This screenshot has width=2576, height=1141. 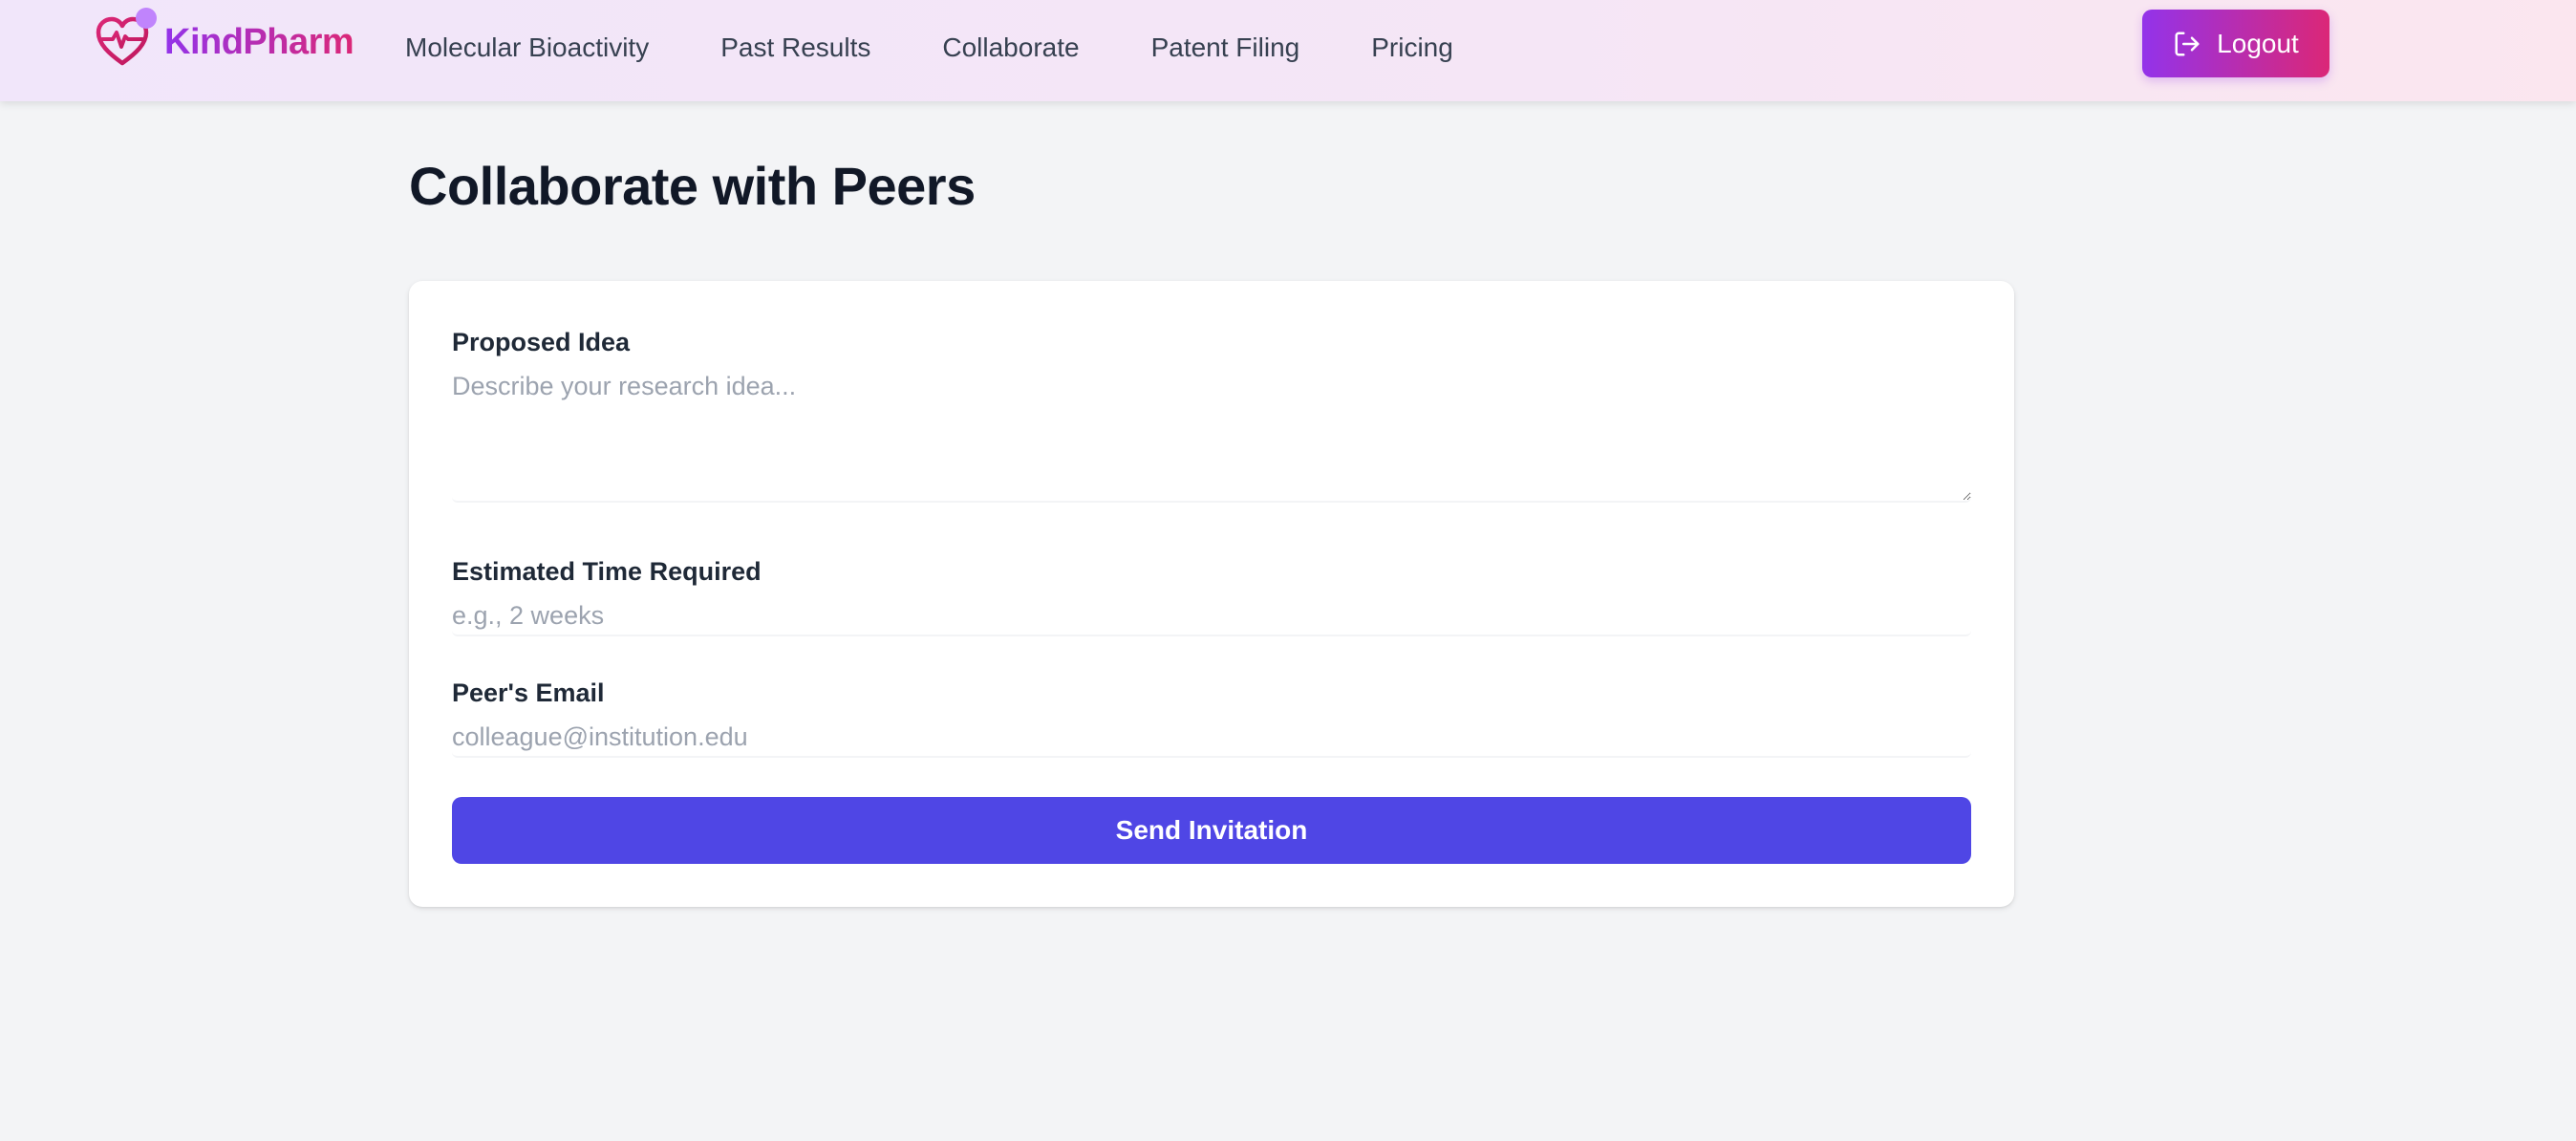 I want to click on send-invitation-button: Send Invitation, so click(x=1211, y=830).